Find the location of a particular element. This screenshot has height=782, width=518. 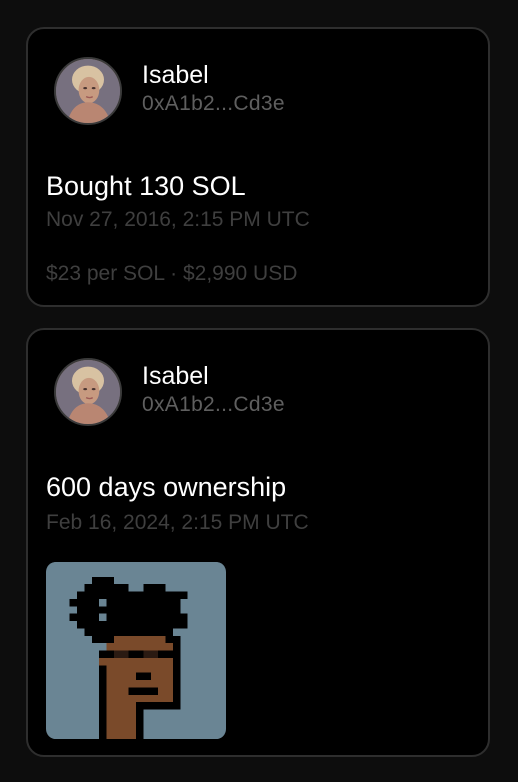

event-title: 600 days ownership is located at coordinates (166, 487).